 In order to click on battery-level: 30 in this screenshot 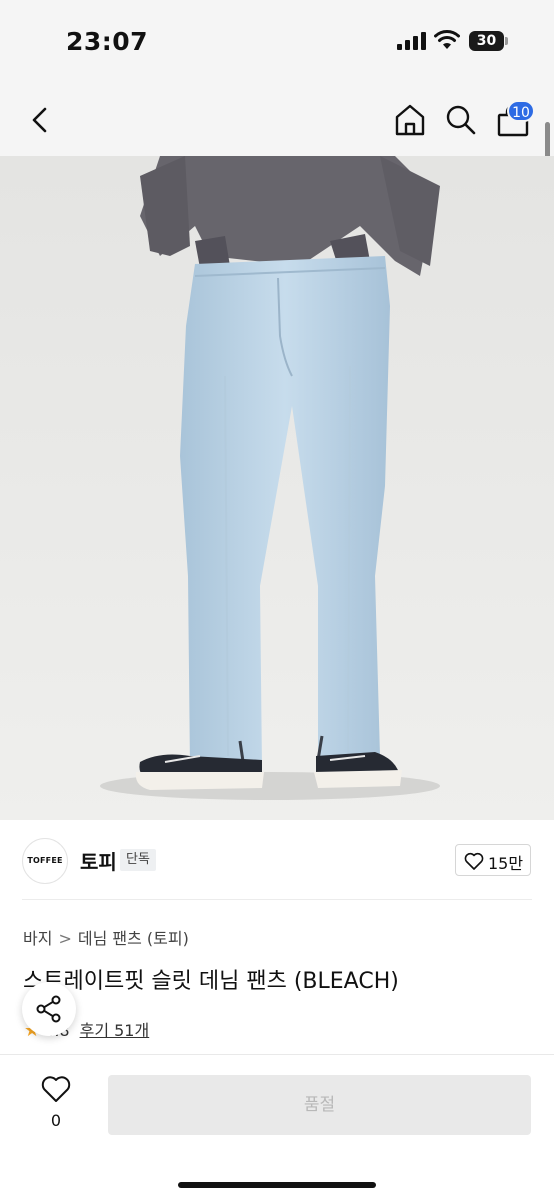, I will do `click(486, 41)`.